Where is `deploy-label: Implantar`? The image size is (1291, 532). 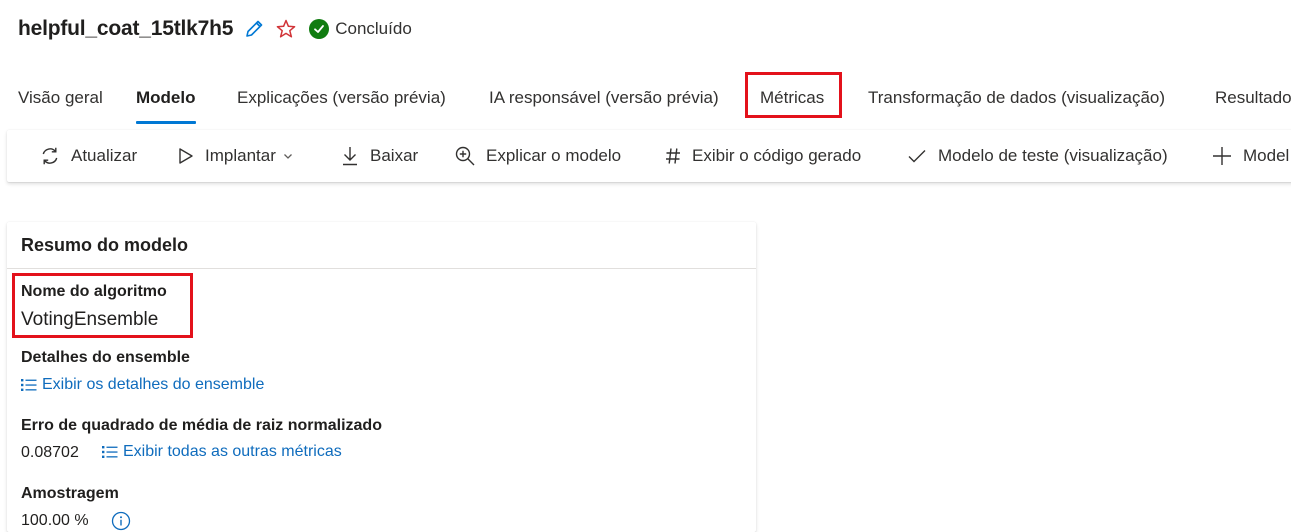
deploy-label: Implantar is located at coordinates (240, 155).